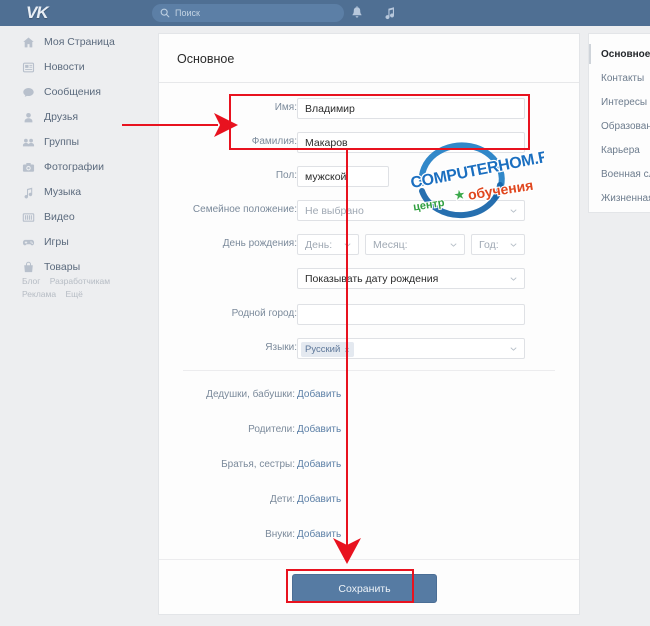 The height and width of the screenshot is (626, 650). Describe the element at coordinates (28, 67) in the screenshot. I see `news-icon` at that location.